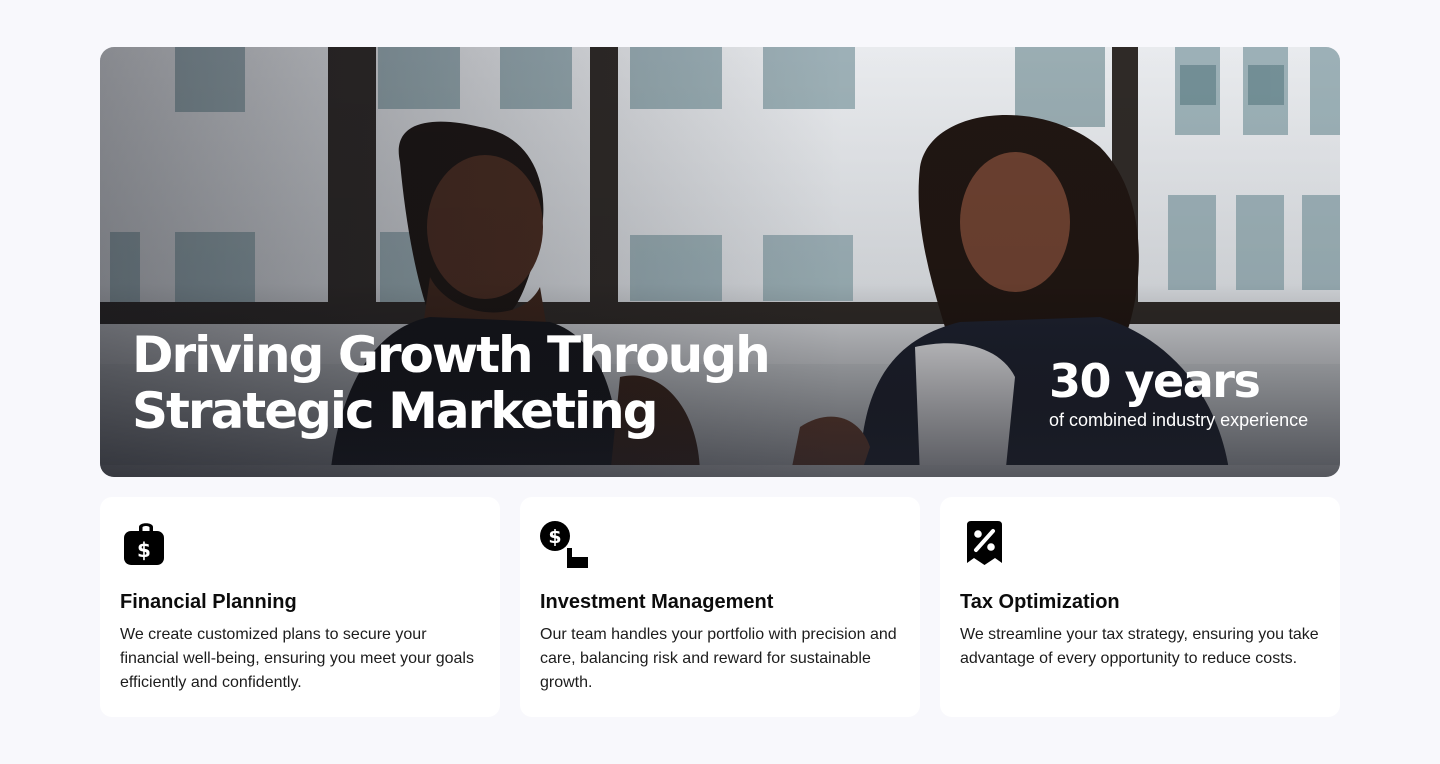 Image resolution: width=1440 pixels, height=764 pixels. Describe the element at coordinates (208, 602) in the screenshot. I see `service-title: Financial Planning` at that location.